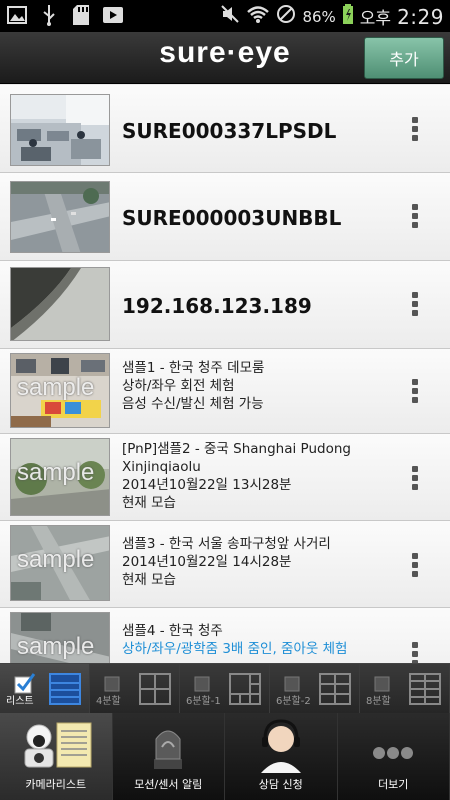  Describe the element at coordinates (236, 449) in the screenshot. I see `description-line: [PnP]샘플2 - 중국 Shanghai Pudong` at that location.